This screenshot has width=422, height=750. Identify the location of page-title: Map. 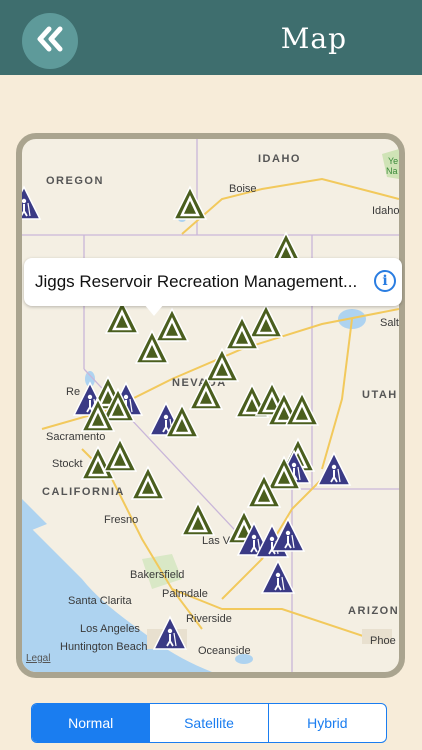
(313, 38).